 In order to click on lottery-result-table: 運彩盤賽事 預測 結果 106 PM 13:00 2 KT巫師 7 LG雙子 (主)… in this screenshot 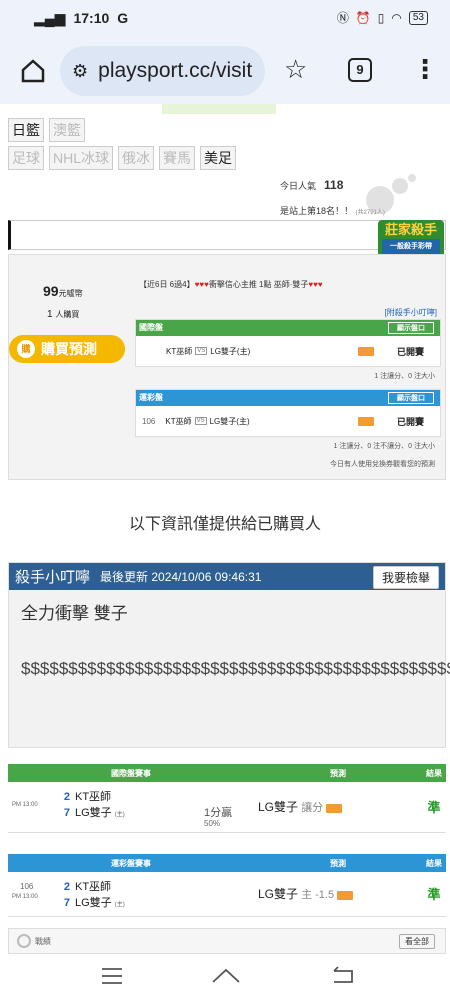, I will do `click(227, 885)`.